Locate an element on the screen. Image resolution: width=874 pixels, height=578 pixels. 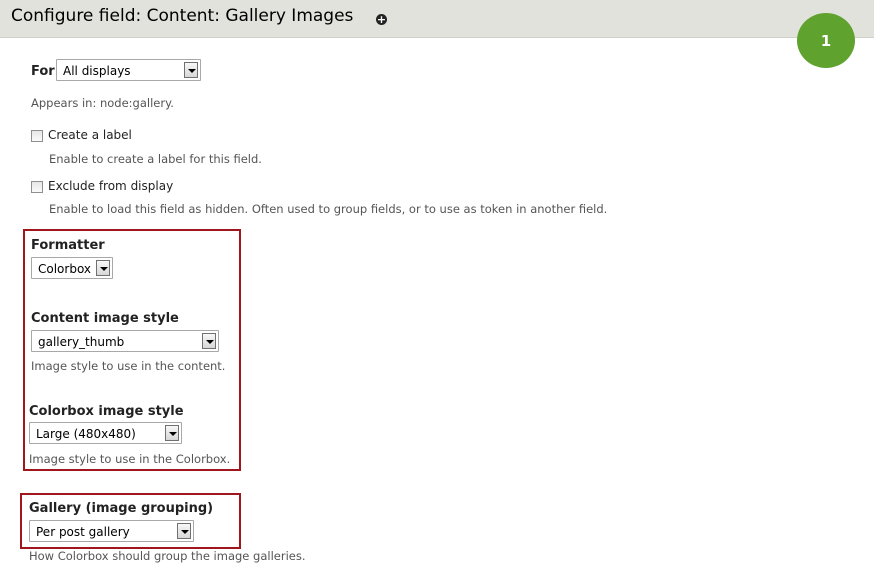
colorbox-image-style-select: Large (480x480) is located at coordinates (105, 433).